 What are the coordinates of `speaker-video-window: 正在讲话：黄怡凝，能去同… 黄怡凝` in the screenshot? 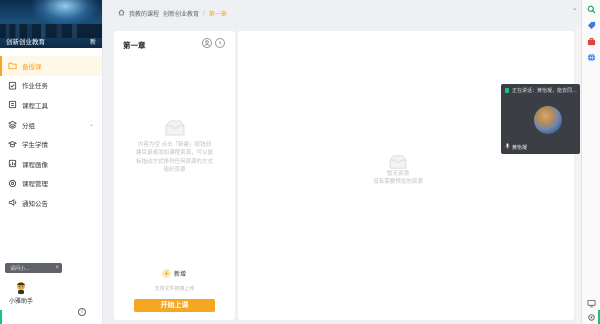 It's located at (540, 119).